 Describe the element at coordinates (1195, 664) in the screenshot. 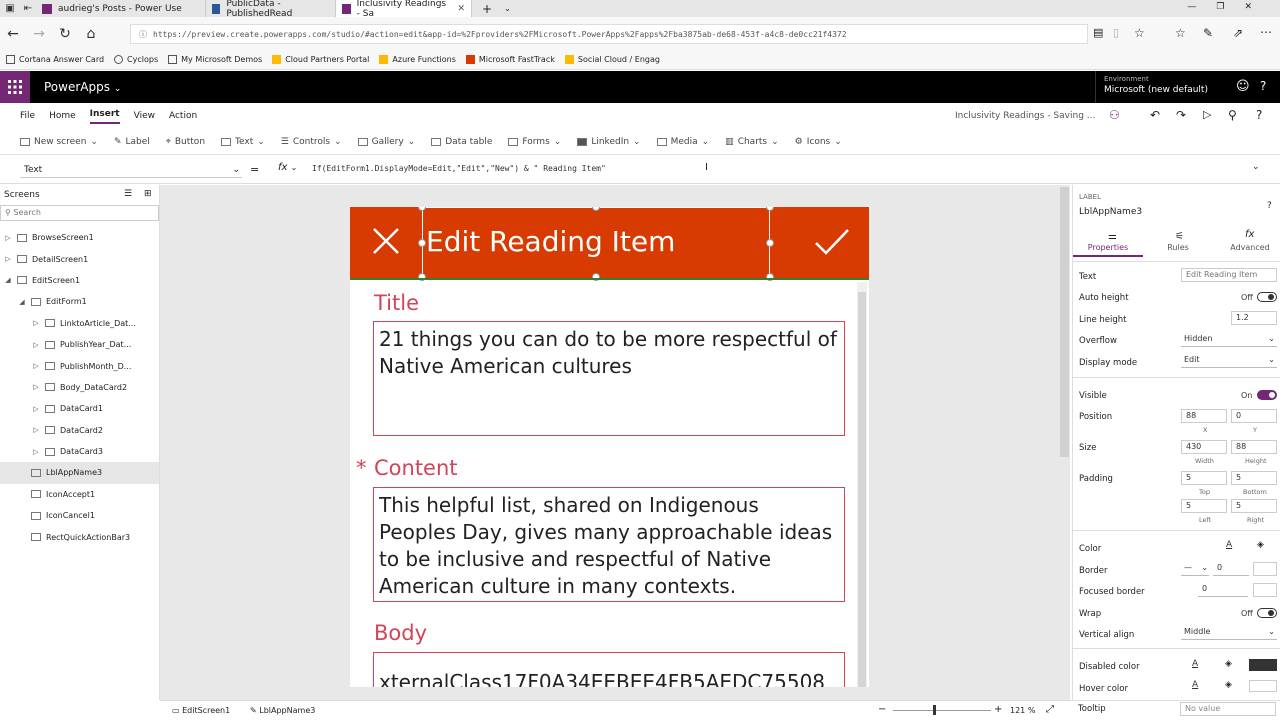

I see `disabled-font-color-button: A` at that location.